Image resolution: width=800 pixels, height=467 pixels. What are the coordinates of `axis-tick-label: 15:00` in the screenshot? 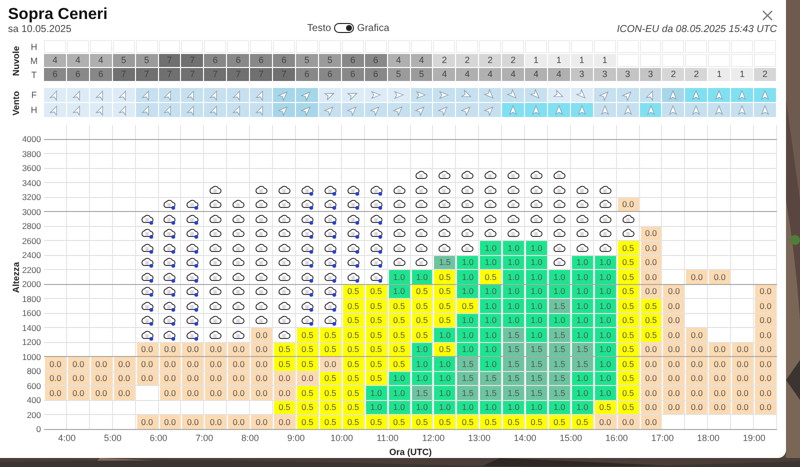 It's located at (571, 437).